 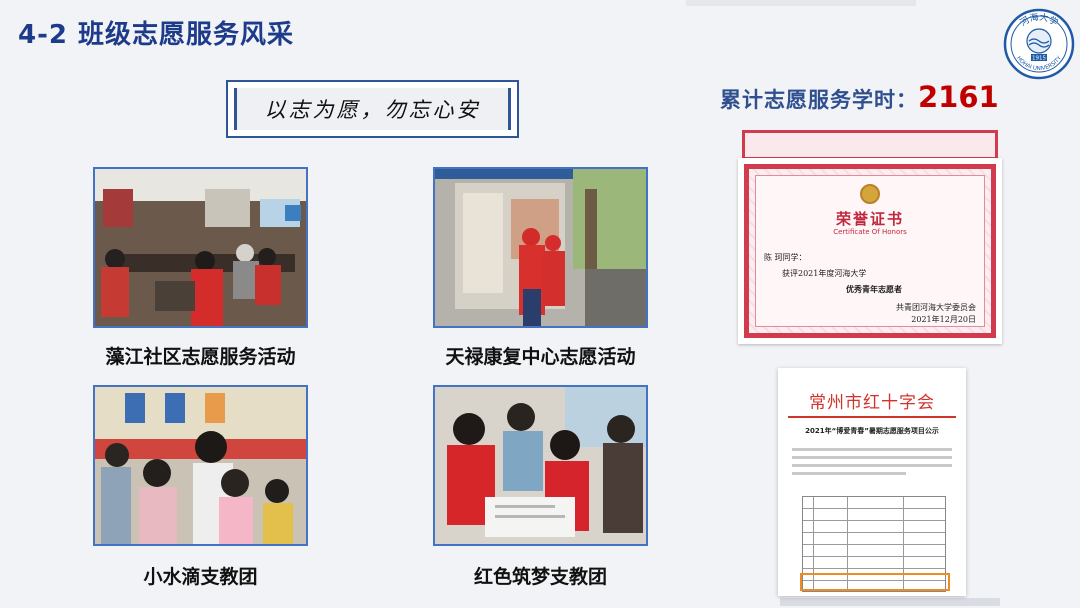 I want to click on certificate-recipient: 陈 珂同学：, so click(x=785, y=257).